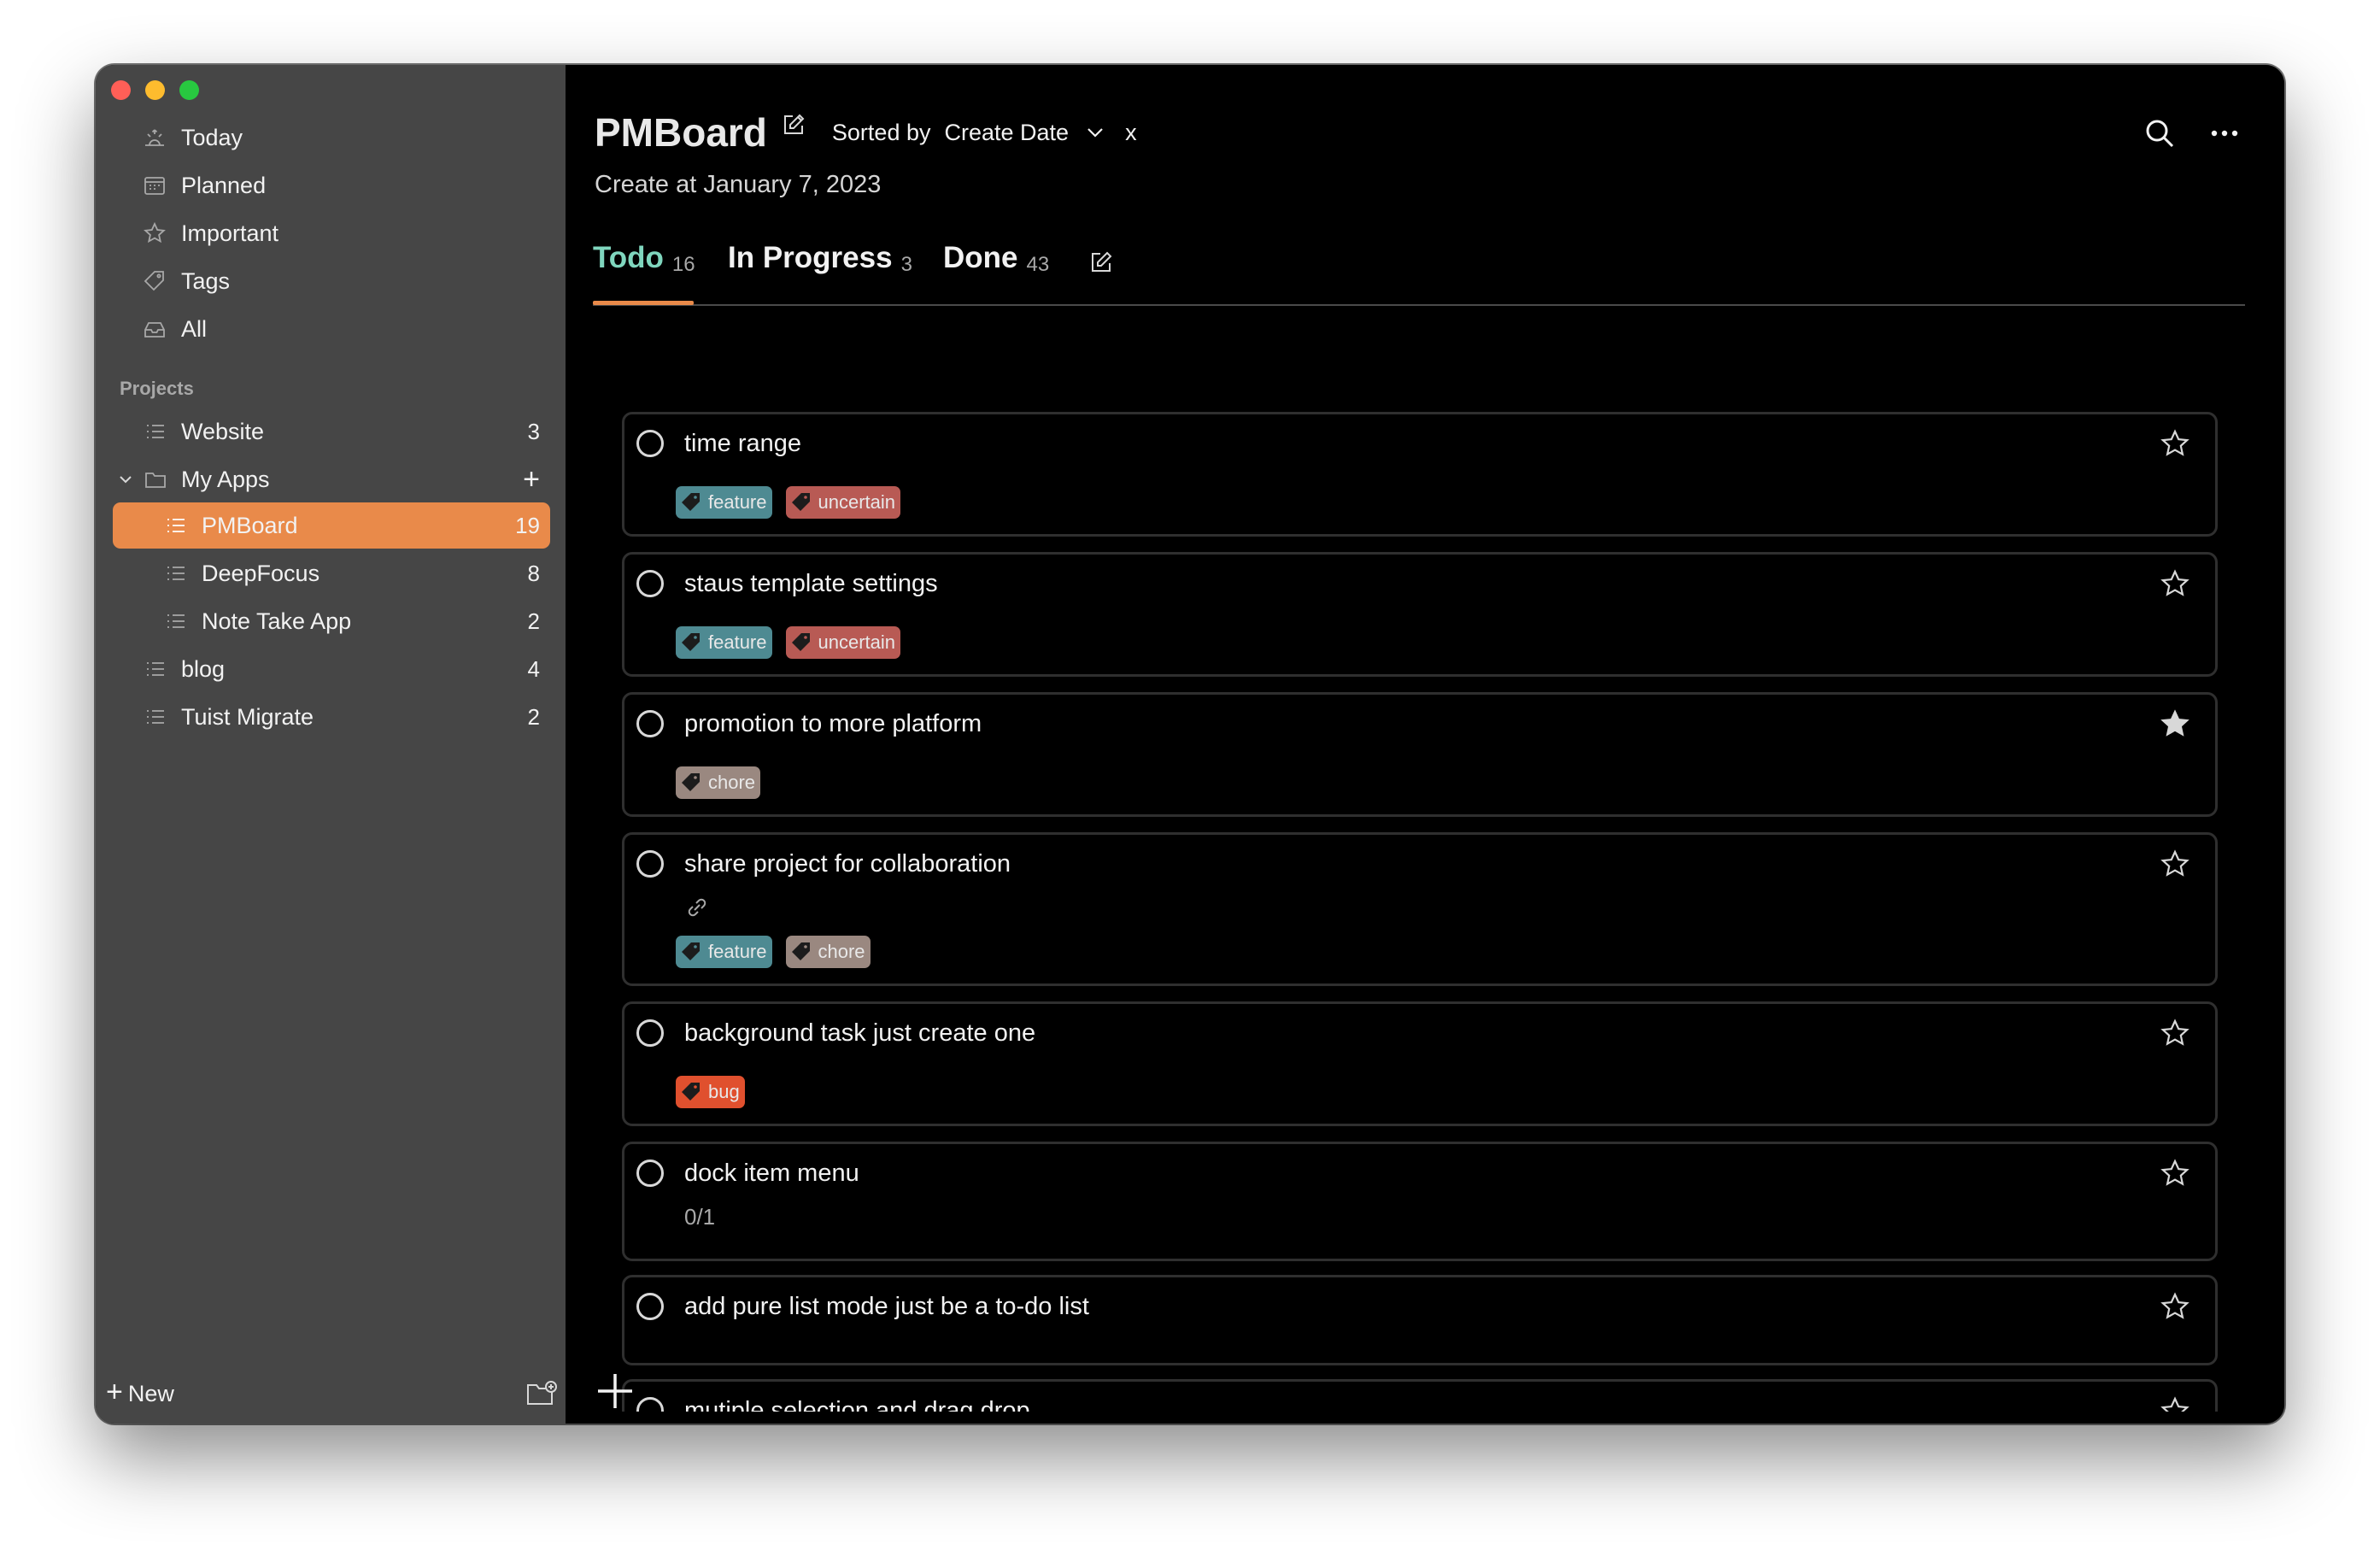 Image resolution: width=2380 pixels, height=1550 pixels. I want to click on task-card: mutiple selection and drag drop, so click(1420, 1395).